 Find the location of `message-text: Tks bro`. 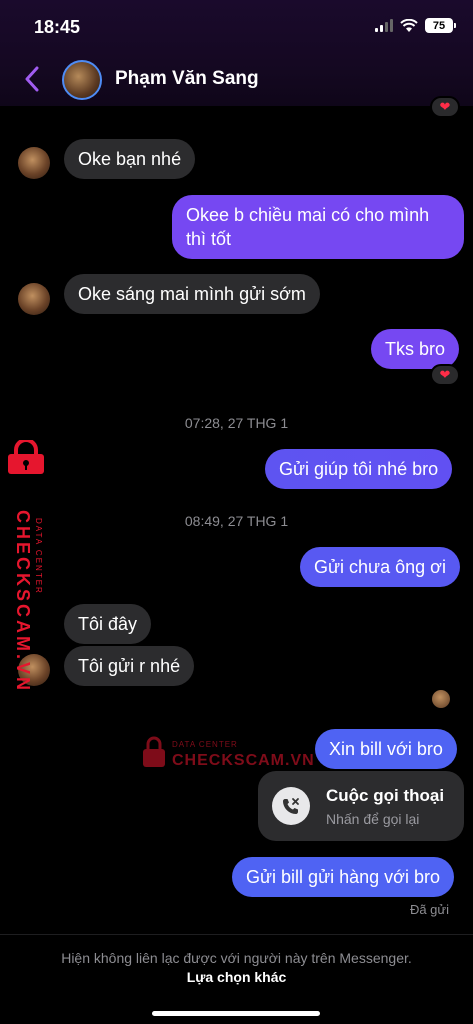

message-text: Tks bro is located at coordinates (415, 349).